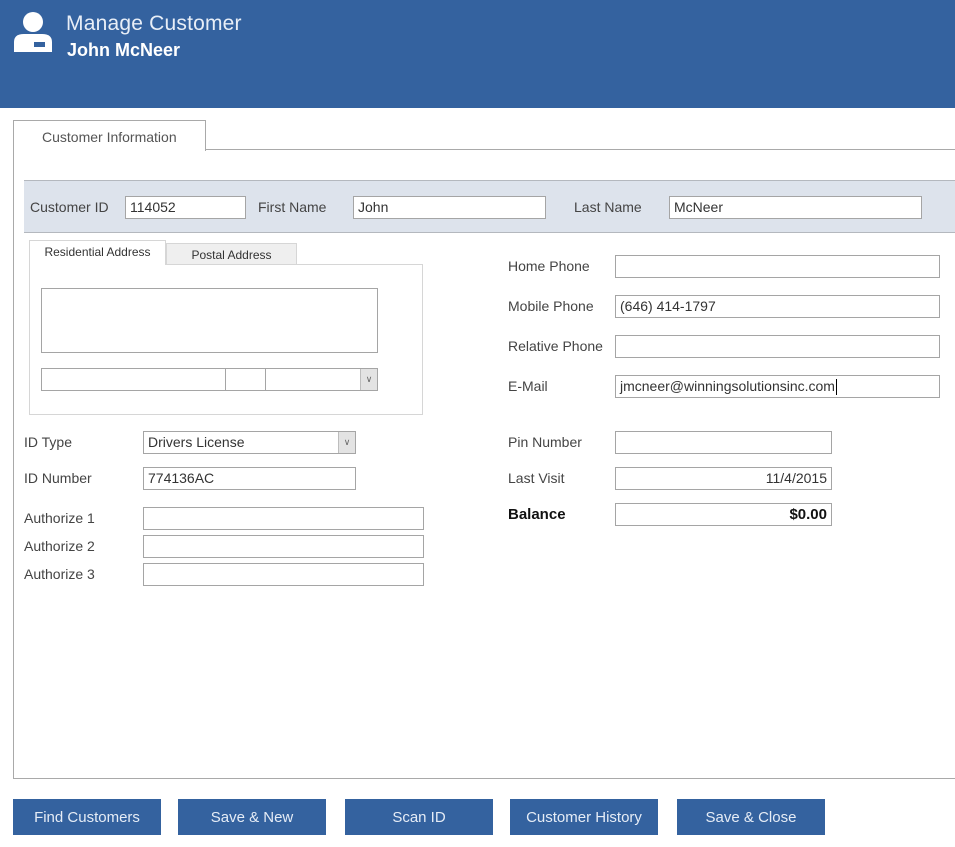 This screenshot has height=847, width=955. I want to click on customer-history-button: Customer History, so click(584, 817).